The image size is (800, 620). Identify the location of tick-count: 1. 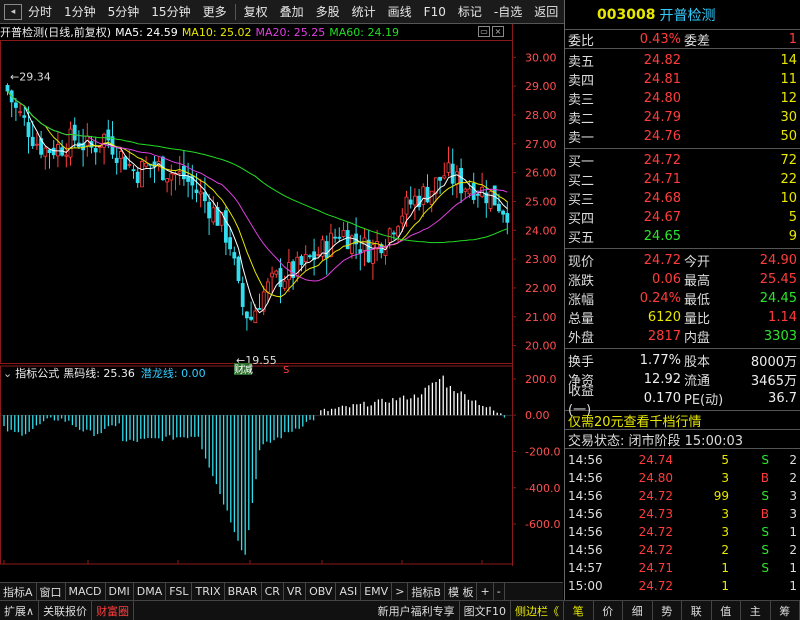
(793, 586).